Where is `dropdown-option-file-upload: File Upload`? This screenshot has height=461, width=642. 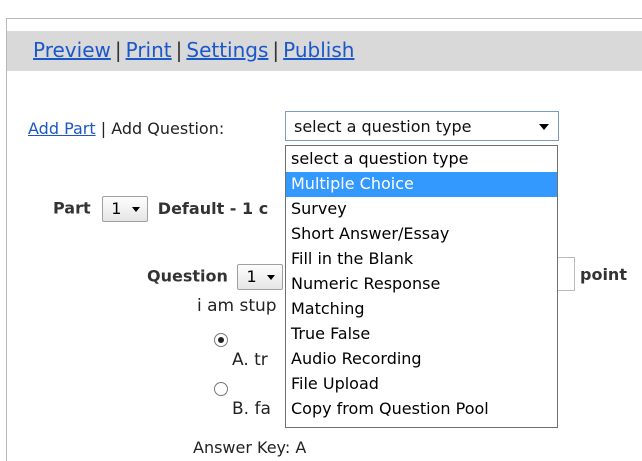
dropdown-option-file-upload: File Upload is located at coordinates (421, 384).